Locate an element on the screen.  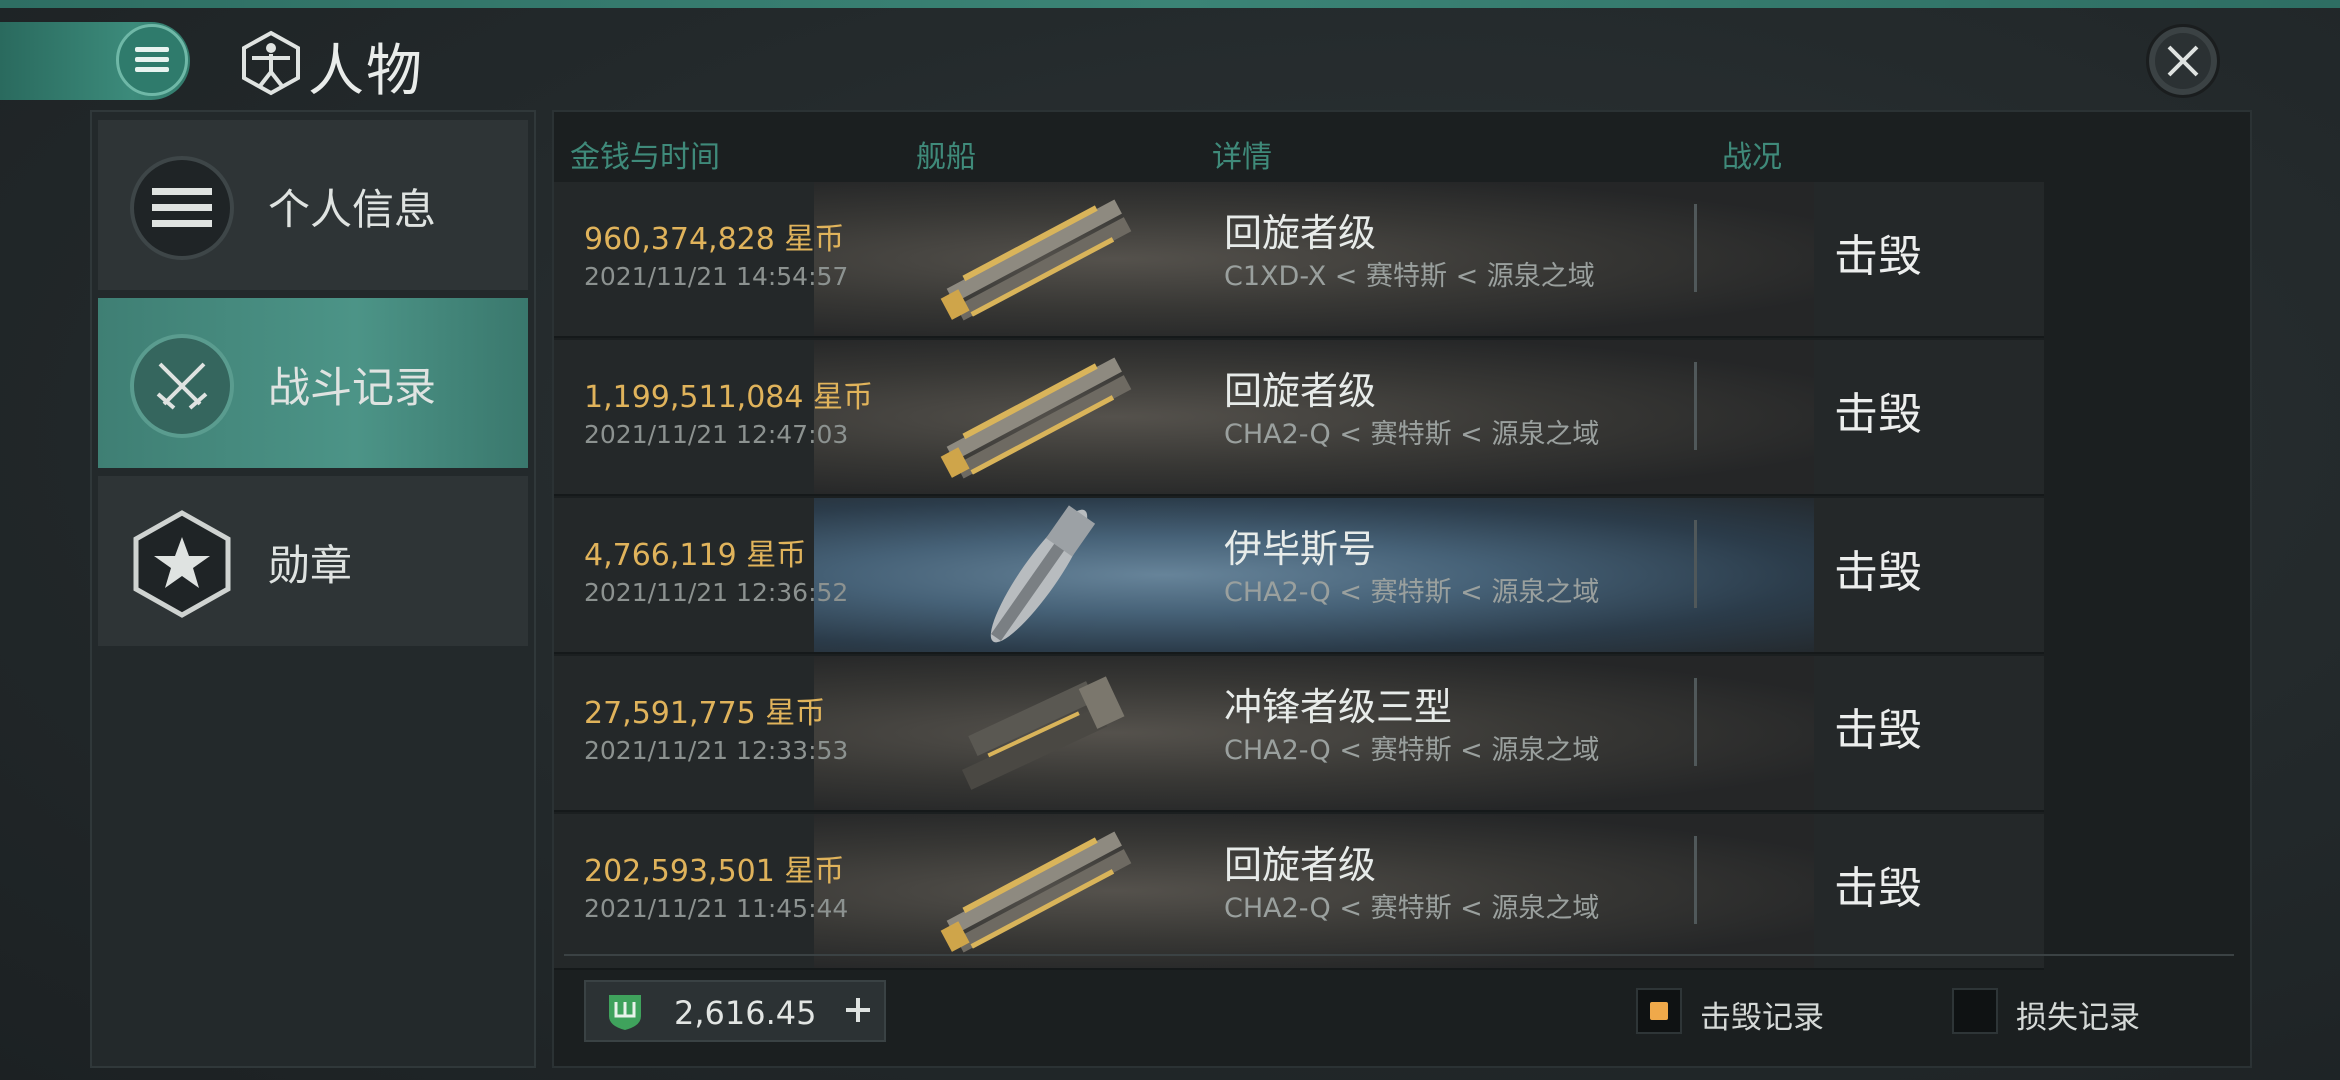
timestamp: 2021/11/21 14:54:57 is located at coordinates (716, 276).